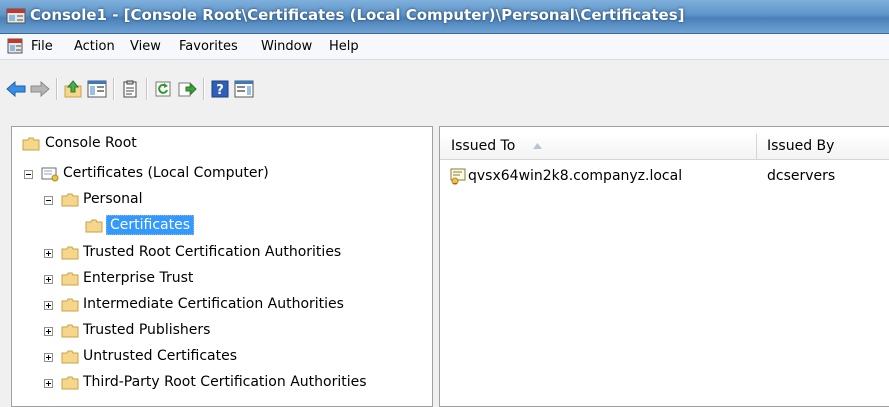  I want to click on issued-to-cell: qvsx64win2k8.companyz.local, so click(575, 176).